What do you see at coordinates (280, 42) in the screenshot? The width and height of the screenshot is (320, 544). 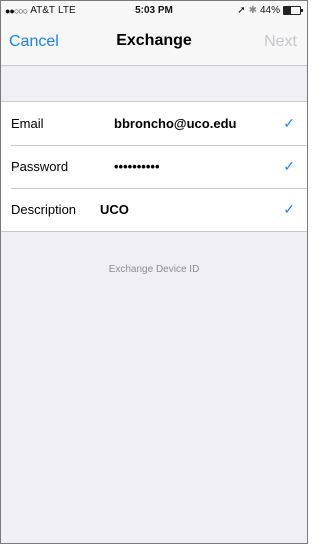 I see `next-button: Next` at bounding box center [280, 42].